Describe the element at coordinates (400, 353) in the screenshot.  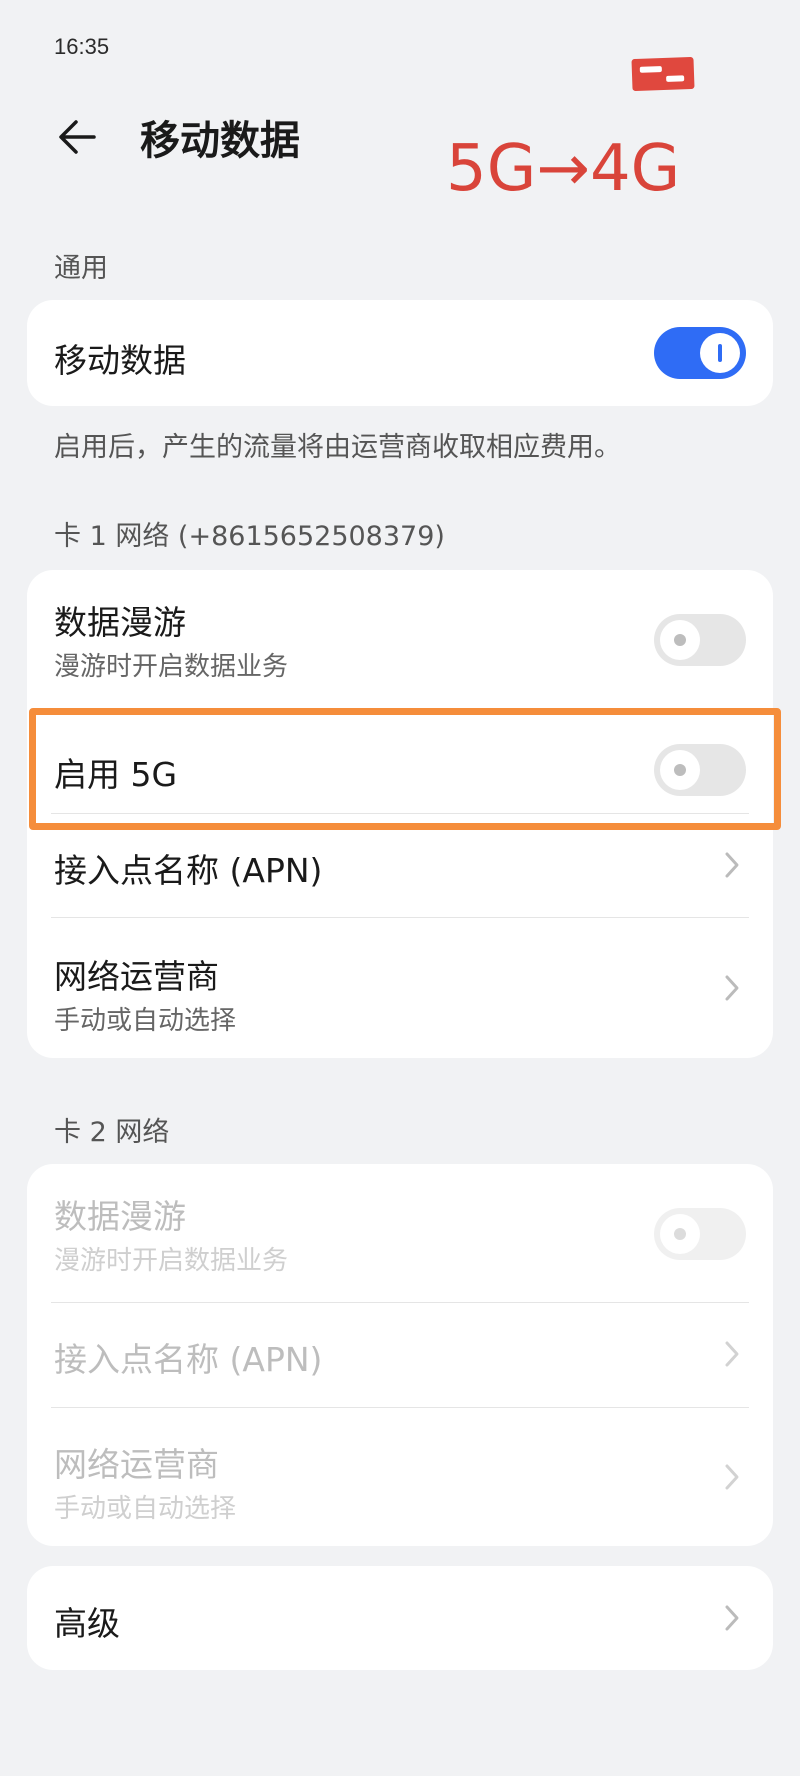
I see `card-general: 移动数据` at that location.